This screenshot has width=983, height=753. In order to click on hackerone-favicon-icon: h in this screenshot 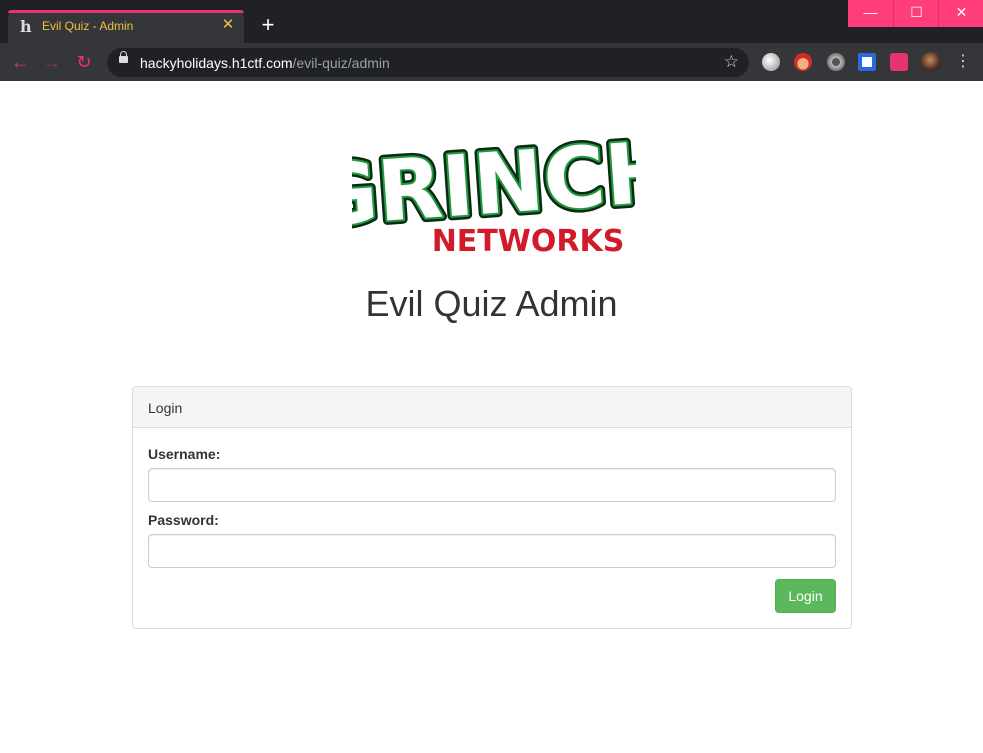, I will do `click(26, 26)`.